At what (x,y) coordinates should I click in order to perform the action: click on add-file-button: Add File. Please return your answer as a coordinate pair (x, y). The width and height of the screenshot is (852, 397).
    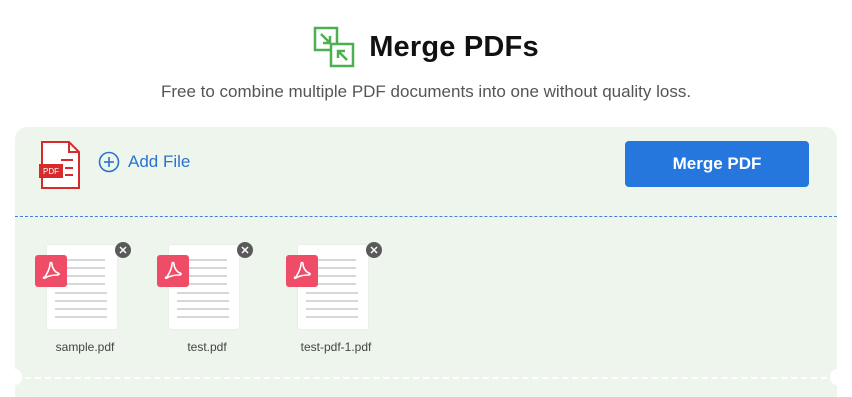
    Looking at the image, I should click on (144, 162).